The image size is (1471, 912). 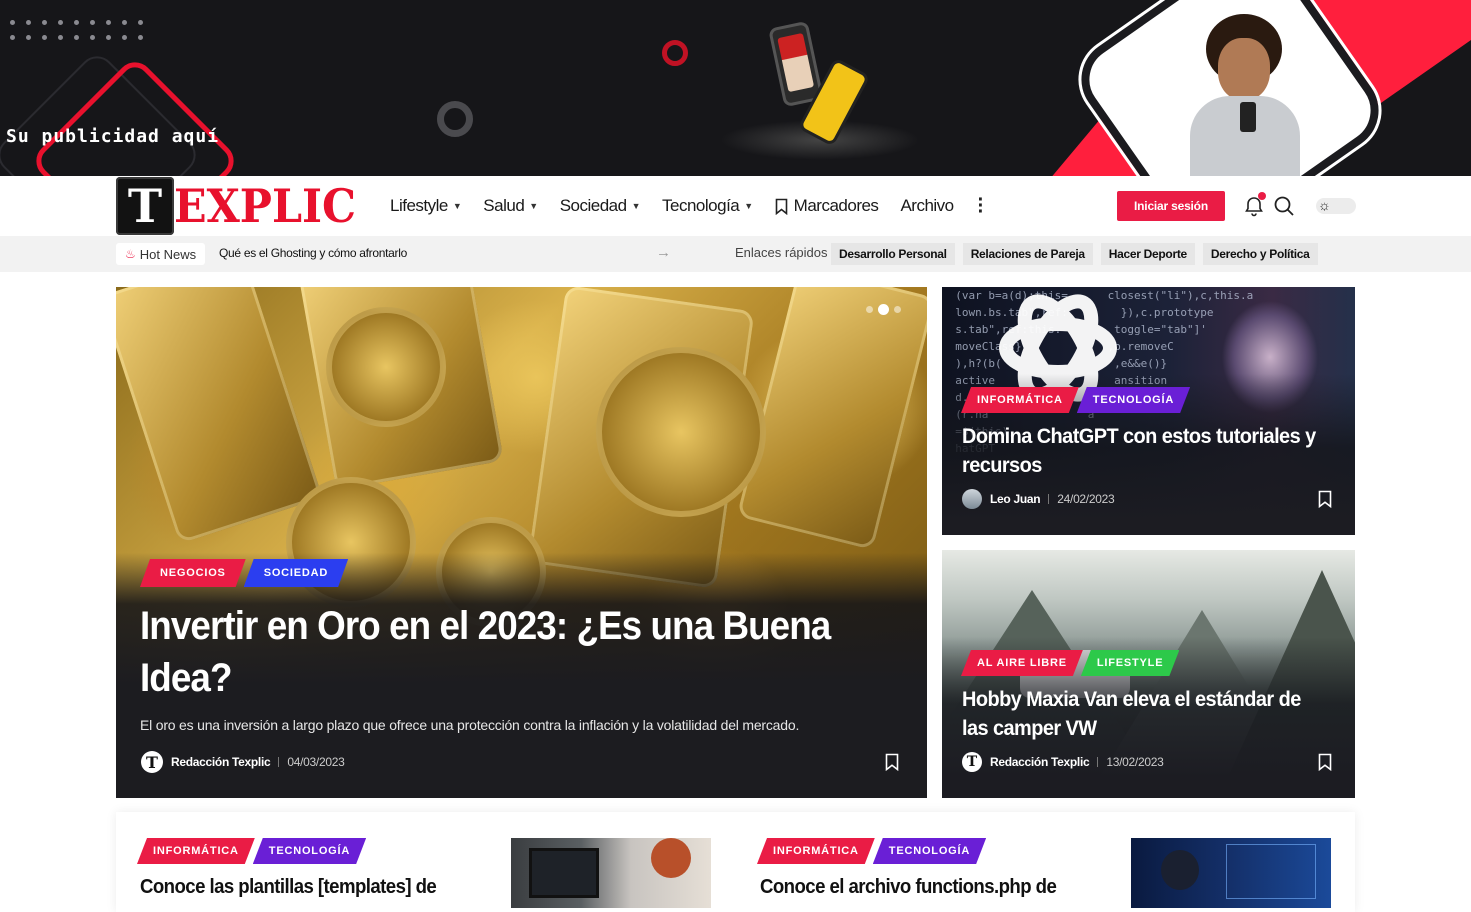 I want to click on card-tags: INFORMÁTICA TECNOLOGÍA, so click(x=1075, y=400).